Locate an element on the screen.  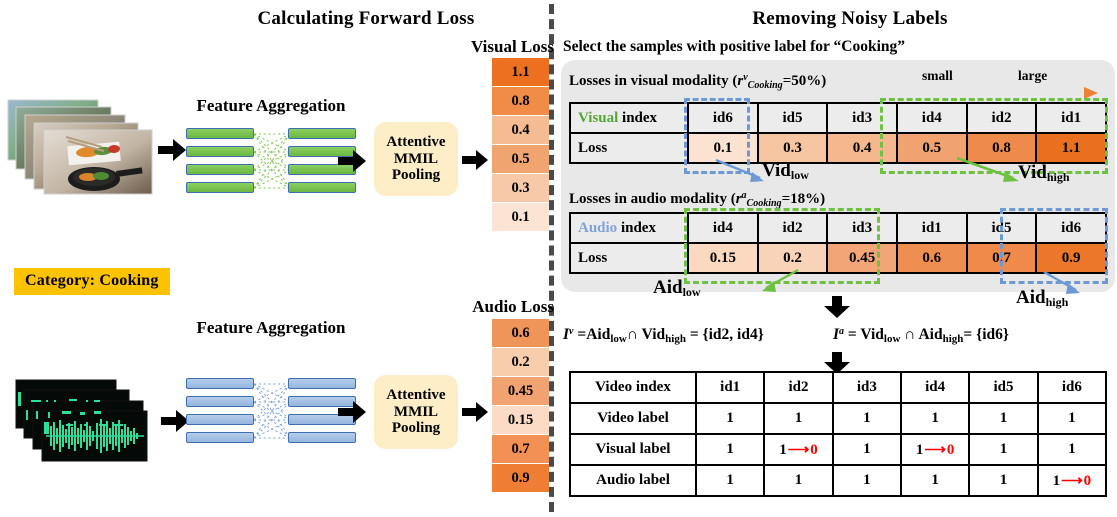
visual-index-cell: id5 is located at coordinates (792, 118).